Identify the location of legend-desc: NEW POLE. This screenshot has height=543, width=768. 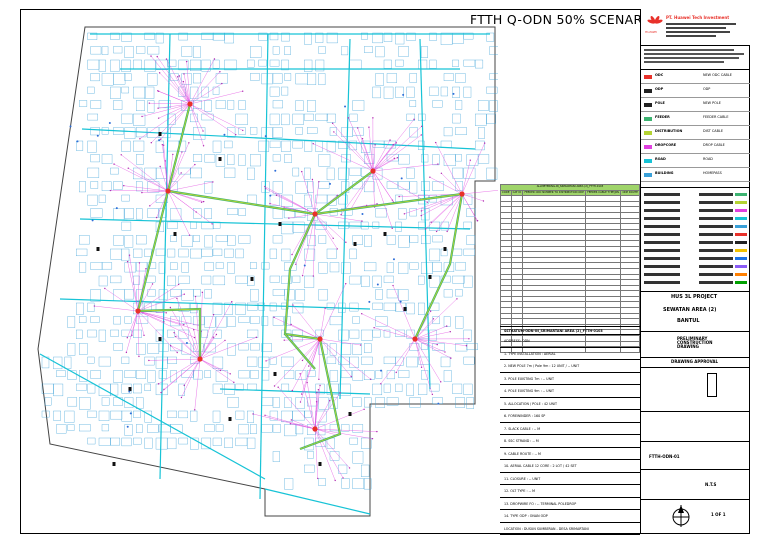
(712, 103).